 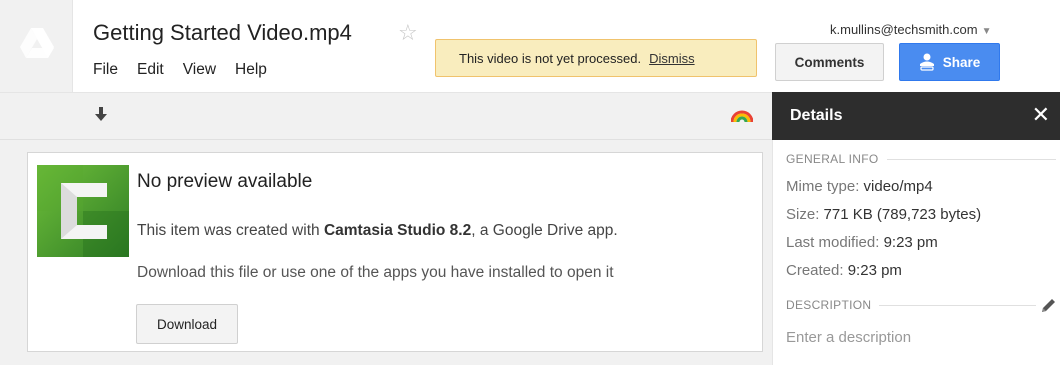 What do you see at coordinates (926, 62) in the screenshot?
I see `share-person-icon` at bounding box center [926, 62].